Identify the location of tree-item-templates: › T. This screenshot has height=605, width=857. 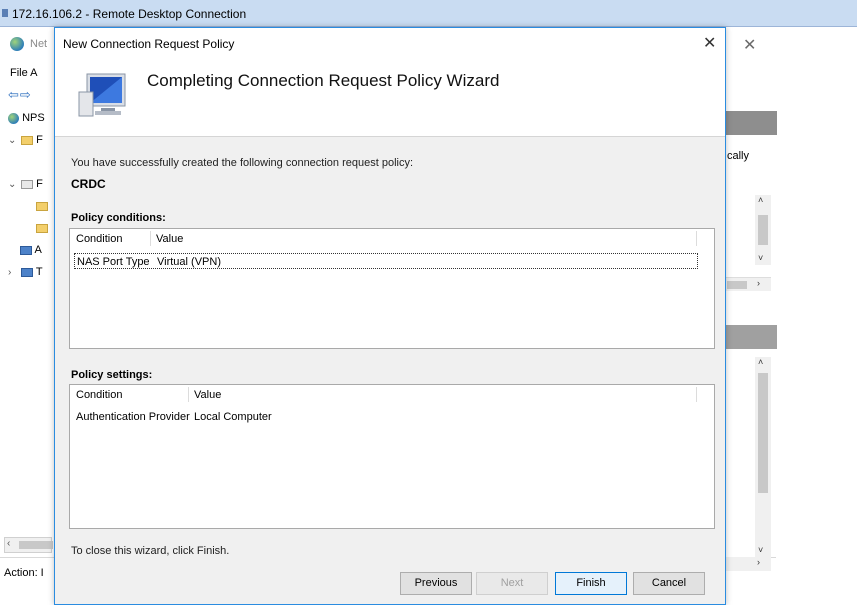
(30, 272).